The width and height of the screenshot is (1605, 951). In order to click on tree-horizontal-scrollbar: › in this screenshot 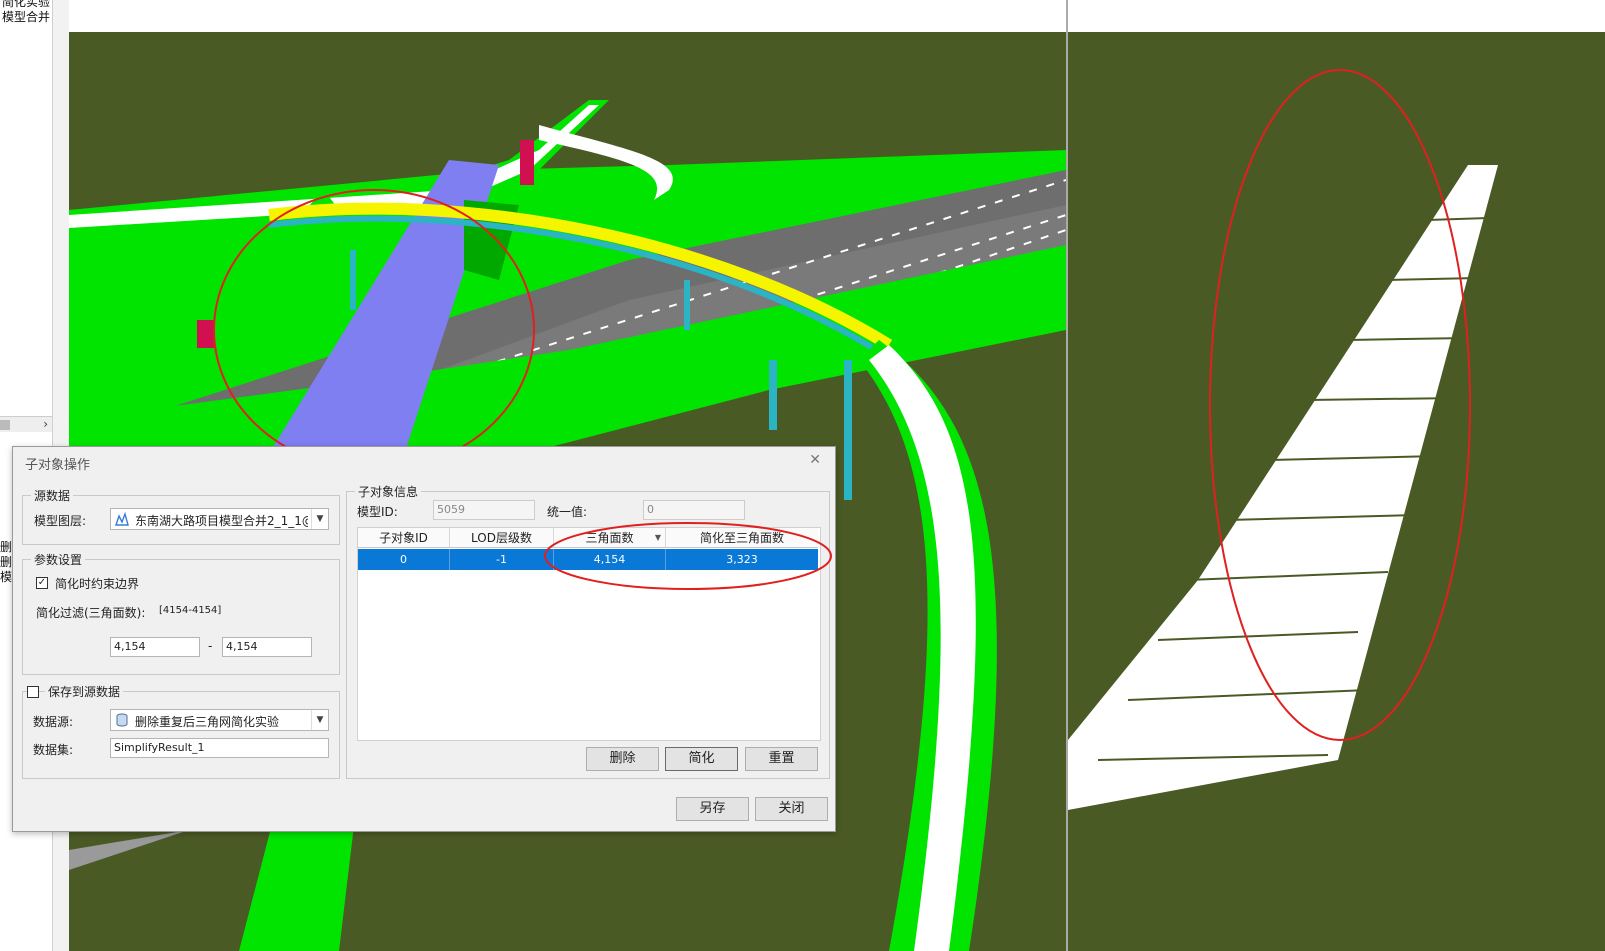, I will do `click(26, 424)`.